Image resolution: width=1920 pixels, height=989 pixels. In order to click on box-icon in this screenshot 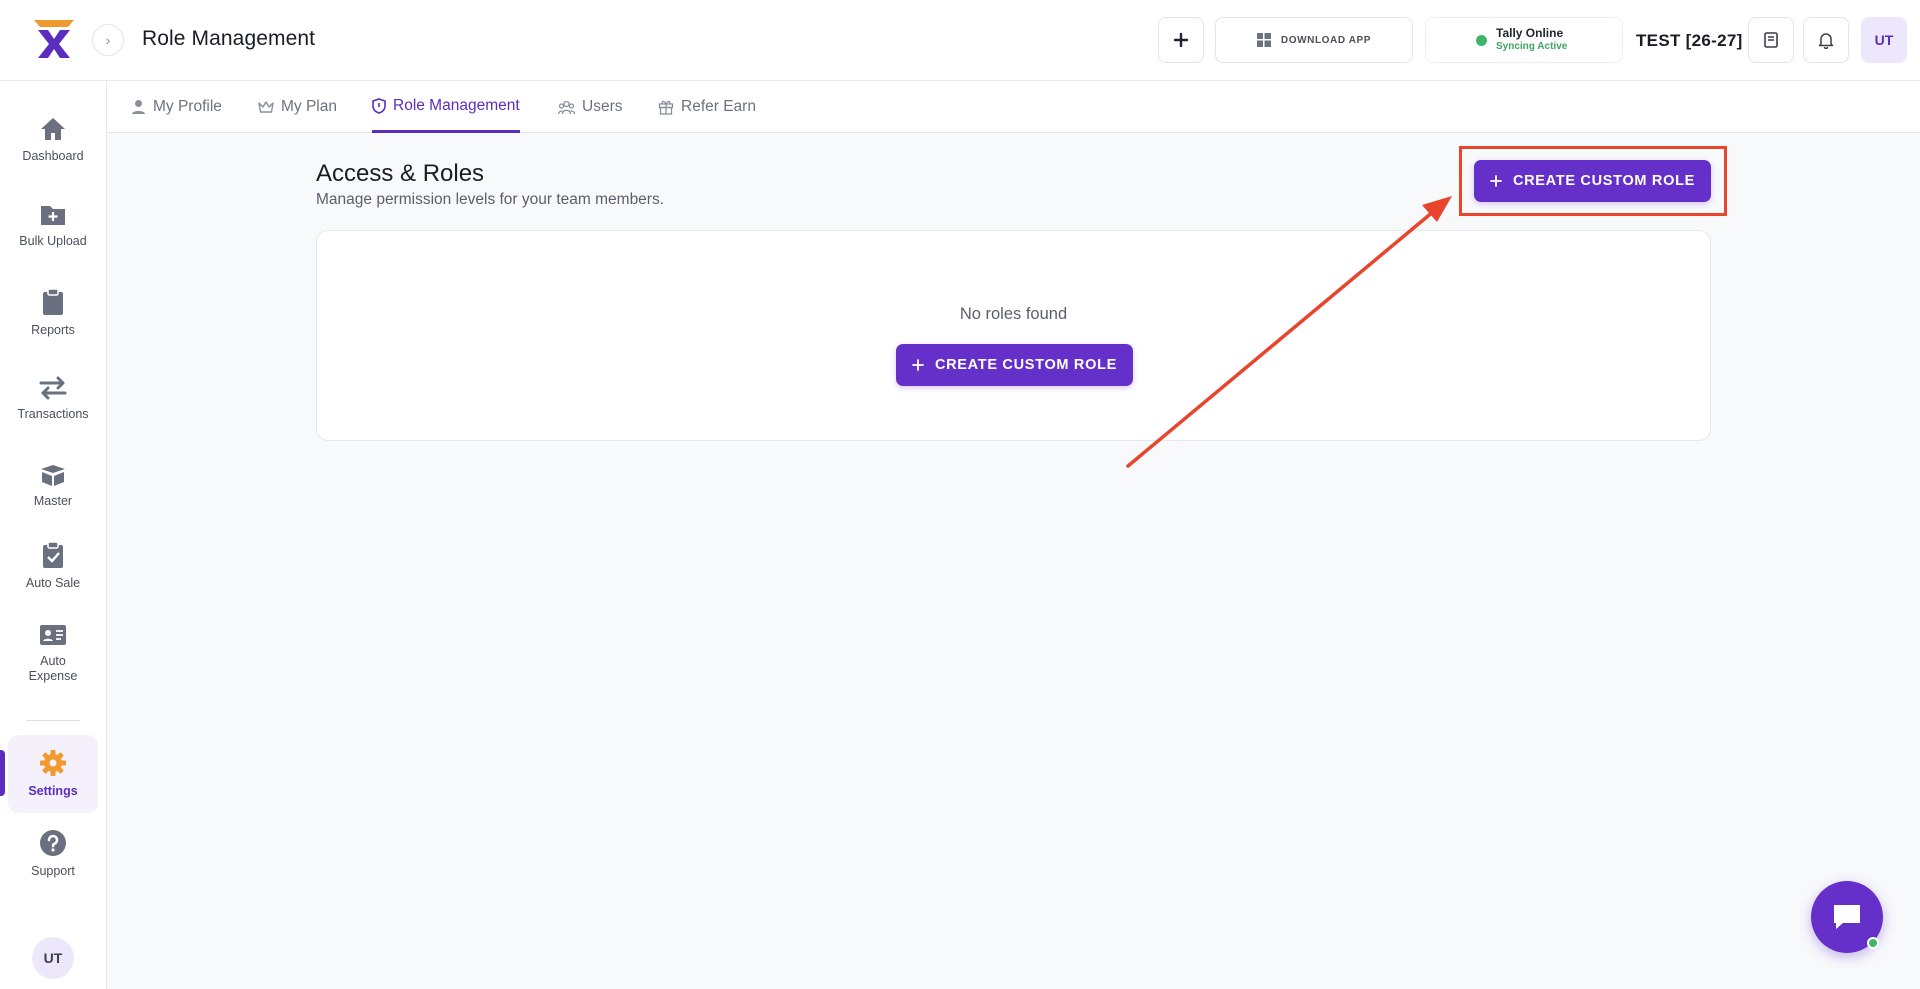, I will do `click(53, 475)`.